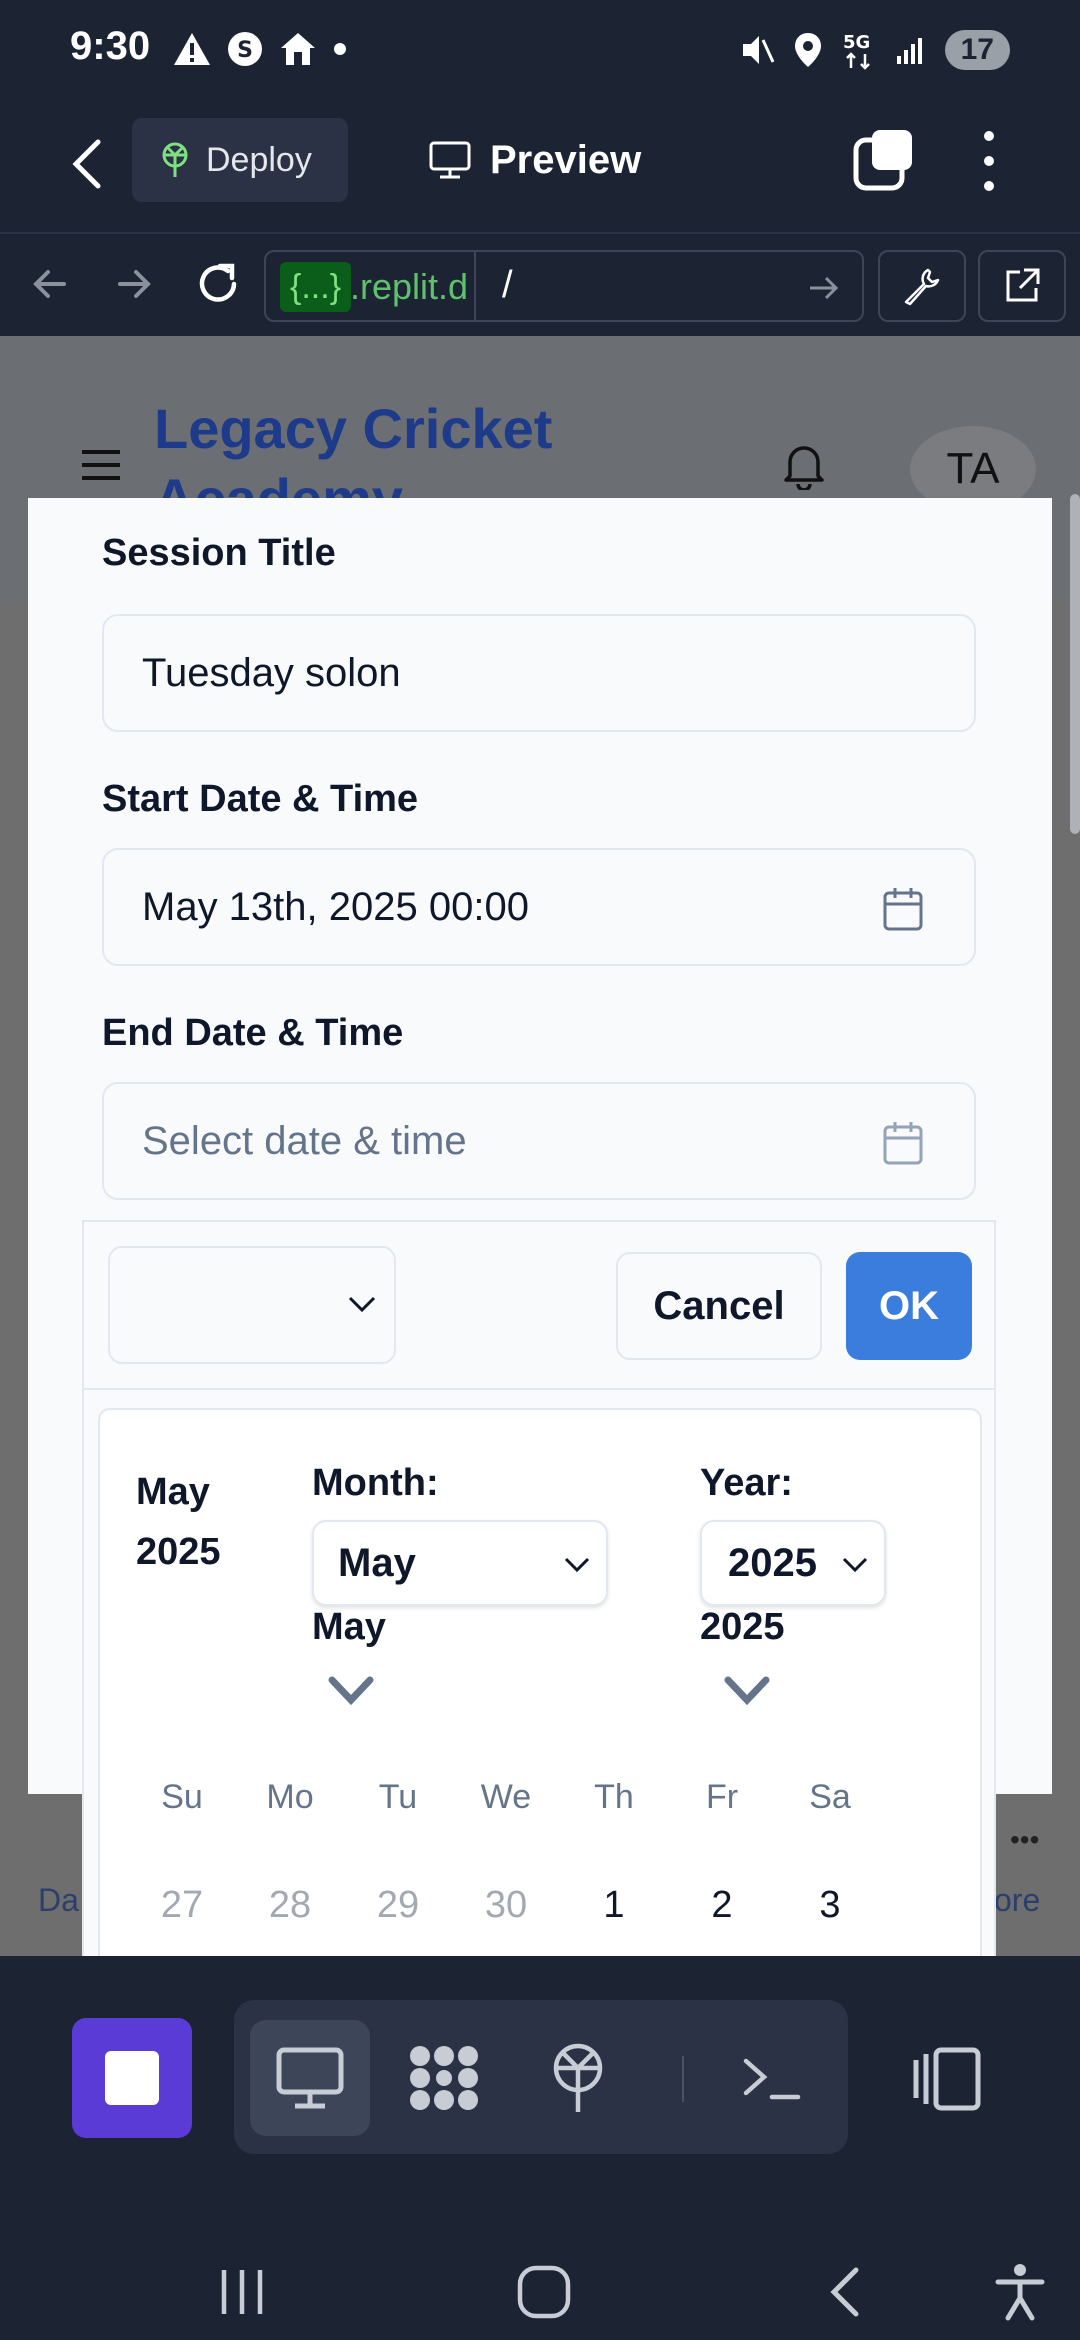 Image resolution: width=1080 pixels, height=2340 pixels. What do you see at coordinates (349, 1627) in the screenshot?
I see `month-dropdown-text: May` at bounding box center [349, 1627].